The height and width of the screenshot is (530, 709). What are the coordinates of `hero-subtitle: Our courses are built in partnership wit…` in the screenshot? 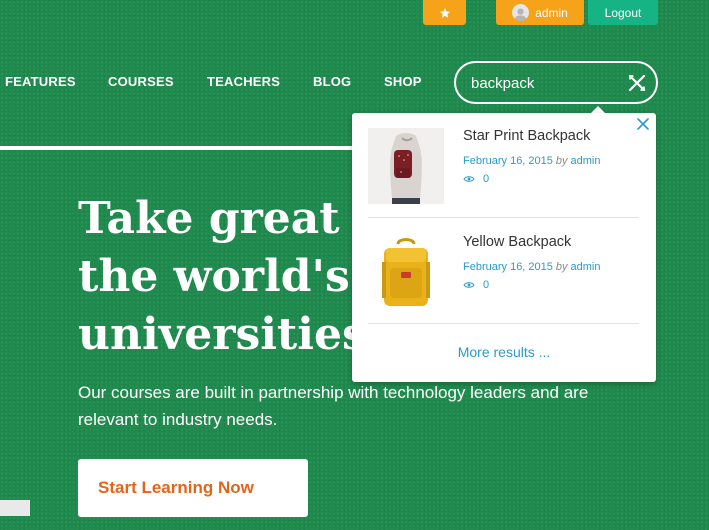 It's located at (333, 406).